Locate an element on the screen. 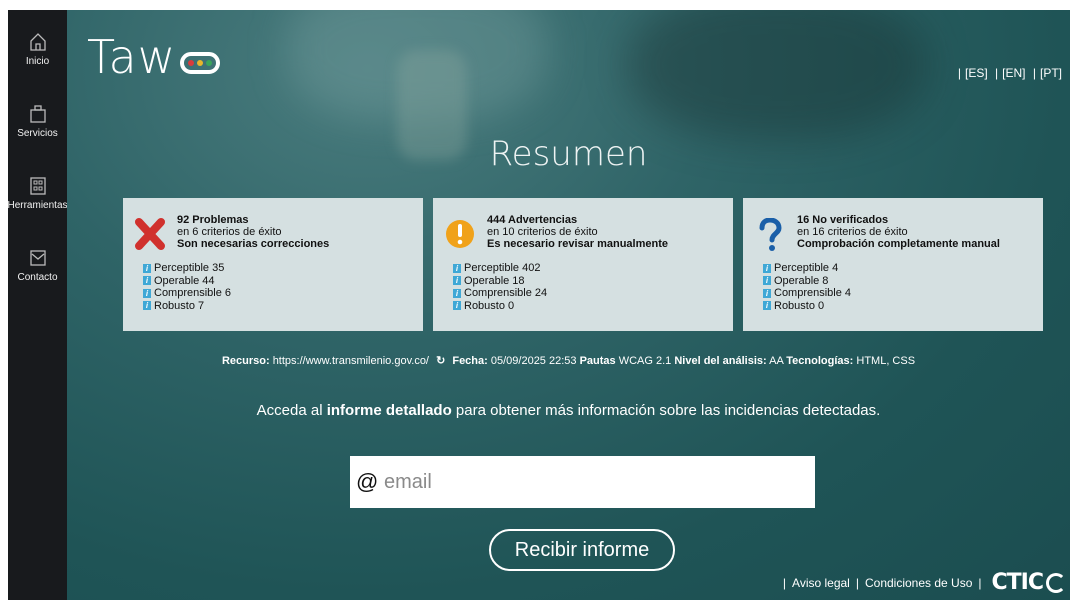  sidebar: Inicio Servicios Herramientas Contacto is located at coordinates (37, 305).